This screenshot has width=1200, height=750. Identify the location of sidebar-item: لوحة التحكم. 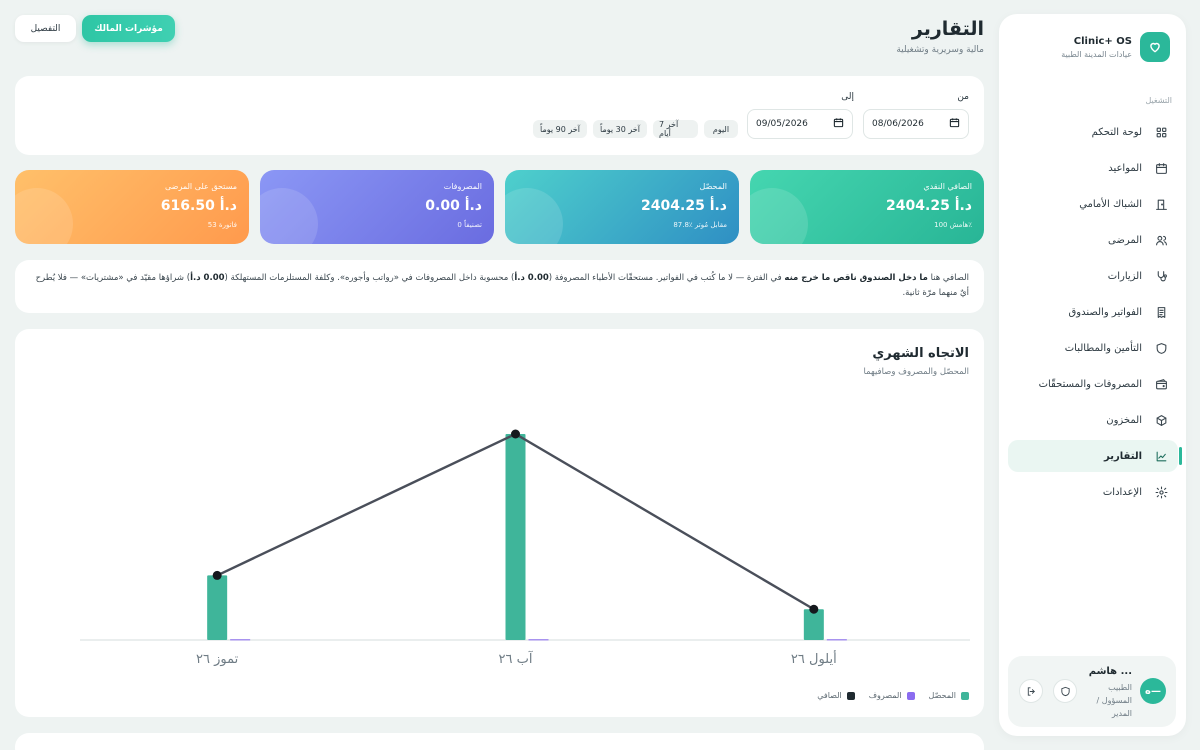
(1093, 132).